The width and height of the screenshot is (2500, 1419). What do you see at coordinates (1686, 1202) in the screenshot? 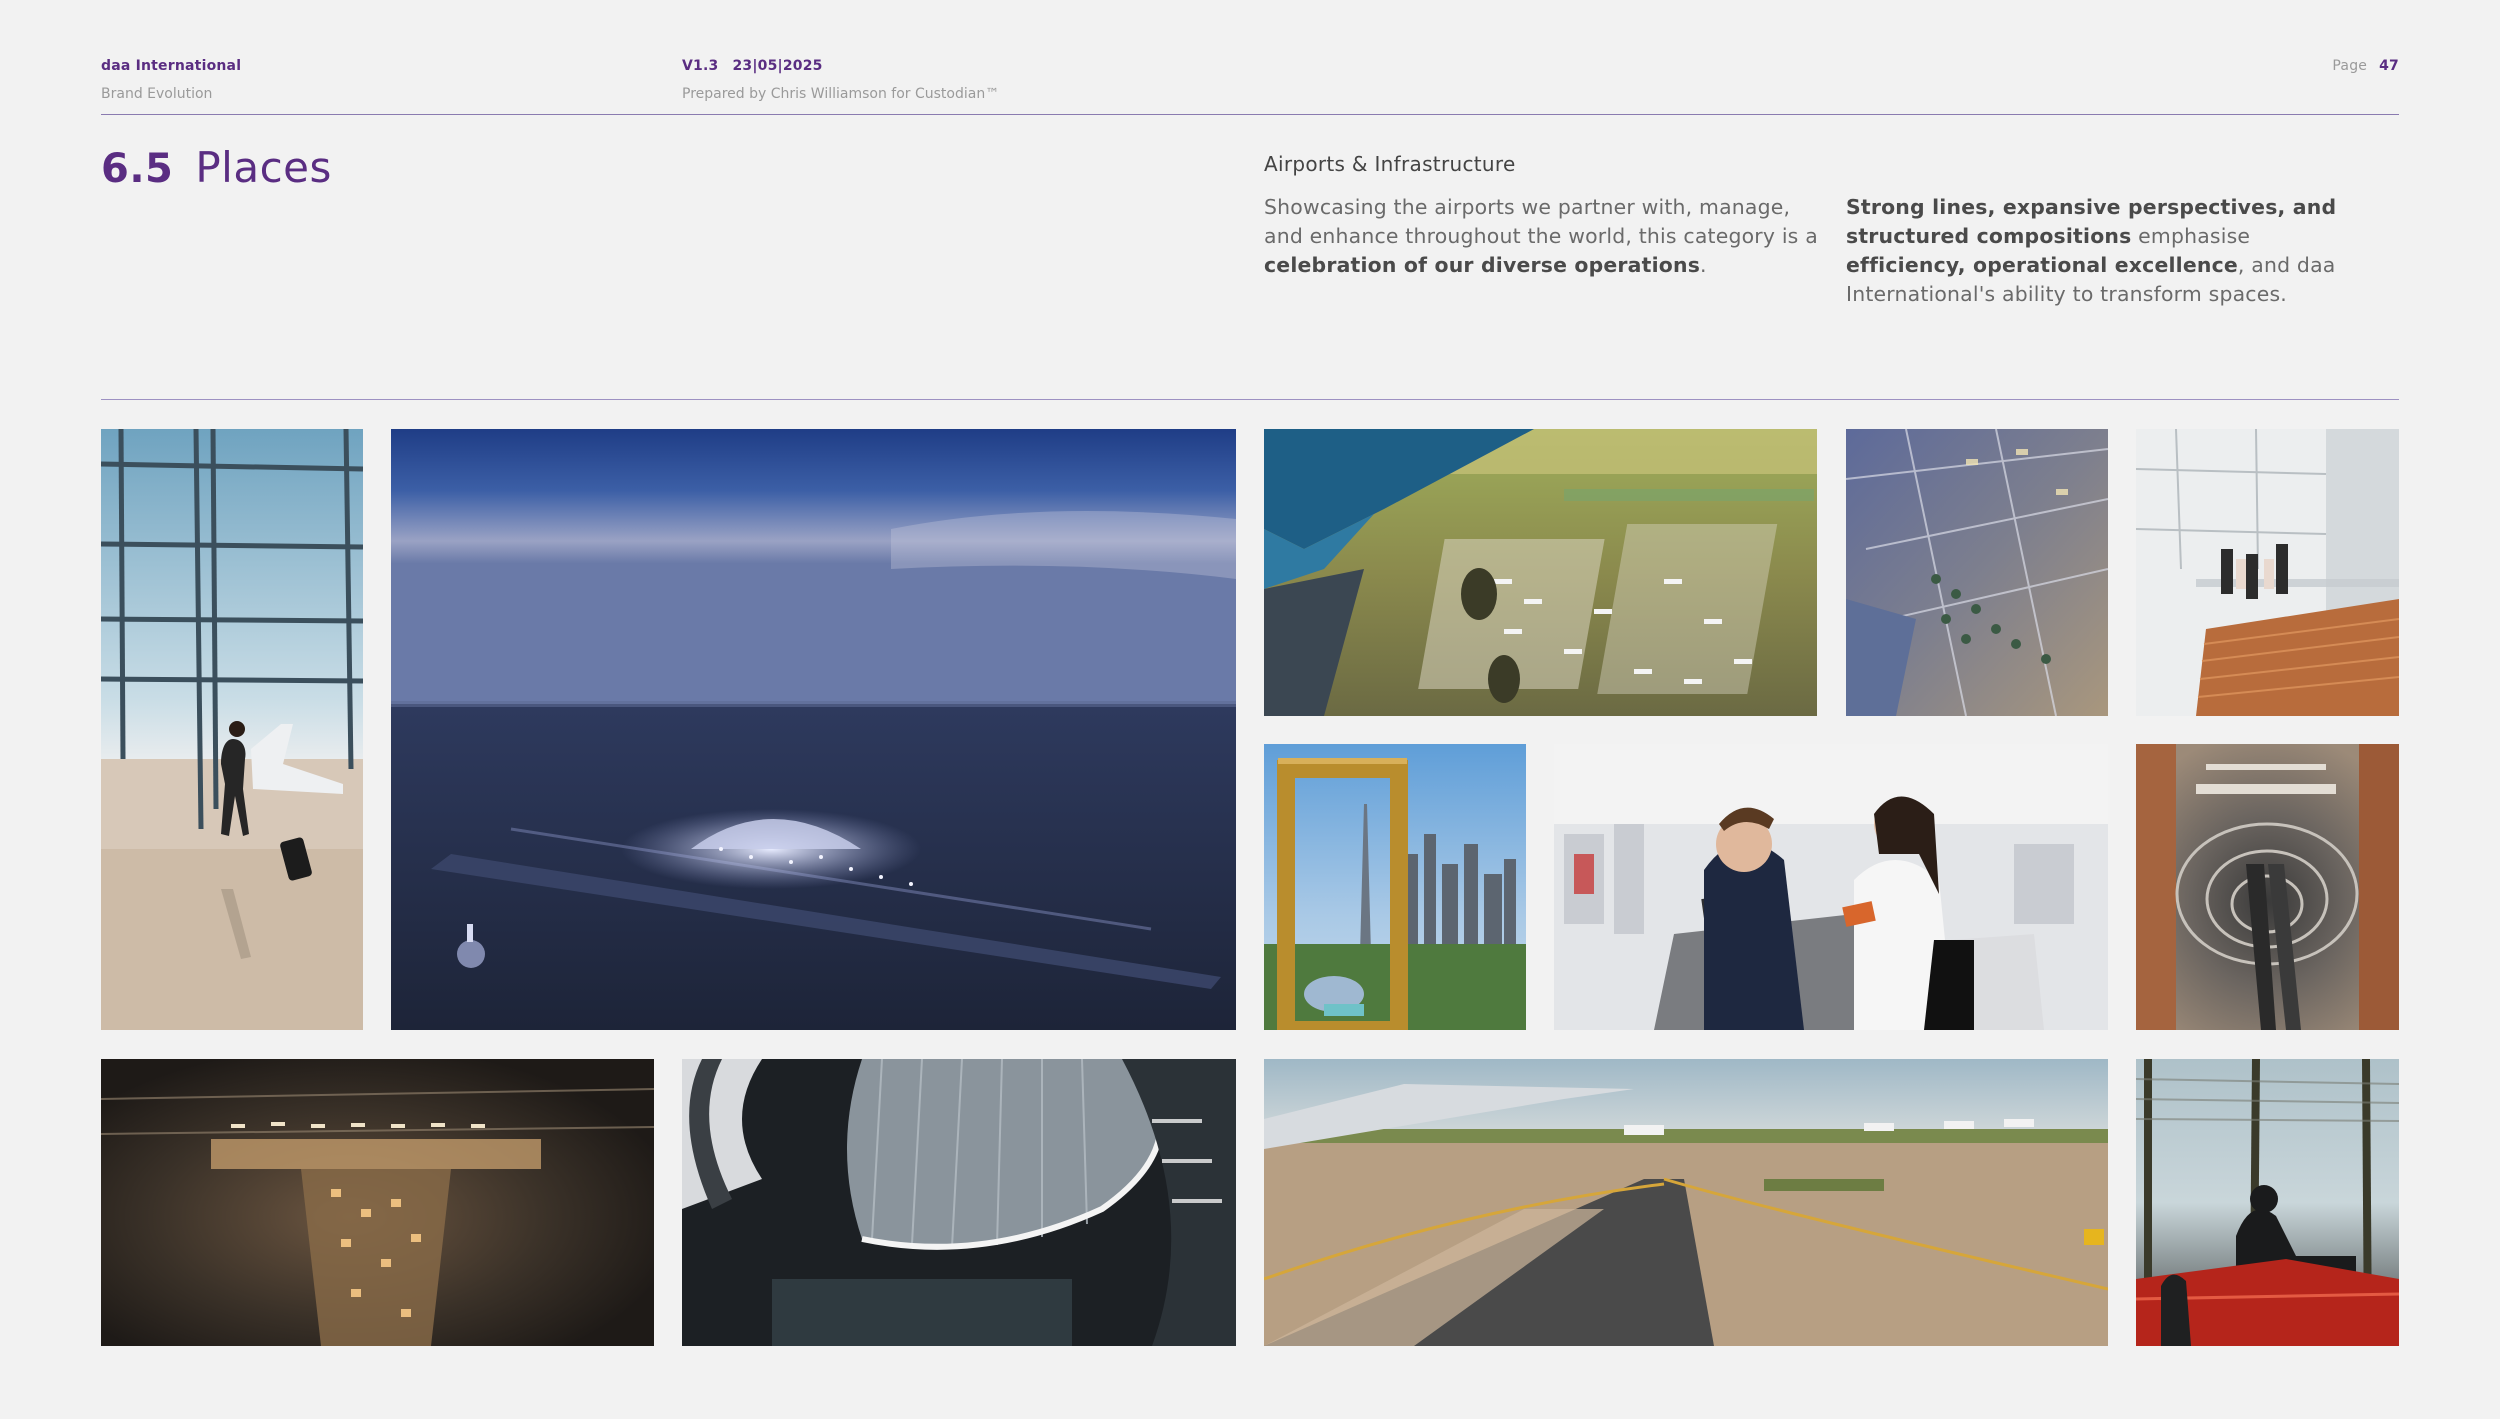
I see `taxiway-apron-photo` at bounding box center [1686, 1202].